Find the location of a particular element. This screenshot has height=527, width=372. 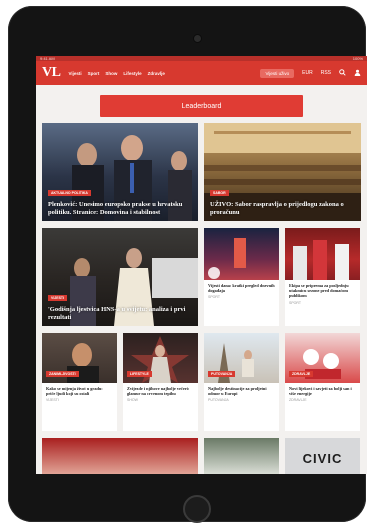

category-tag: SABOR is located at coordinates (219, 193).